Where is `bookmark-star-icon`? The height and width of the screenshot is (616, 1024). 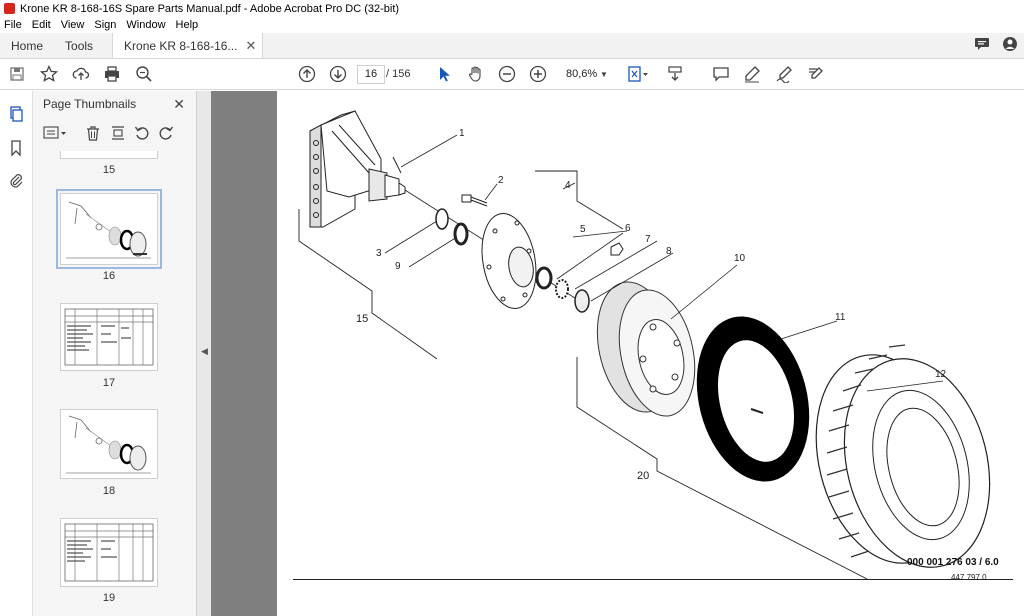
bookmark-star-icon is located at coordinates (49, 74).